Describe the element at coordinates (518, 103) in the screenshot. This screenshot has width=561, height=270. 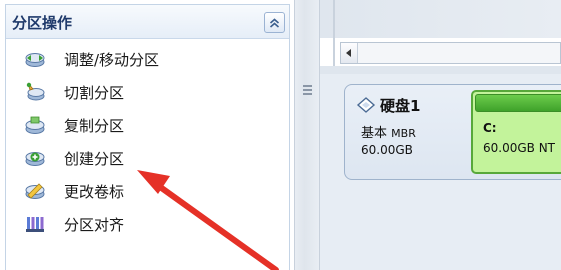
I see `partition-usage-bar` at that location.